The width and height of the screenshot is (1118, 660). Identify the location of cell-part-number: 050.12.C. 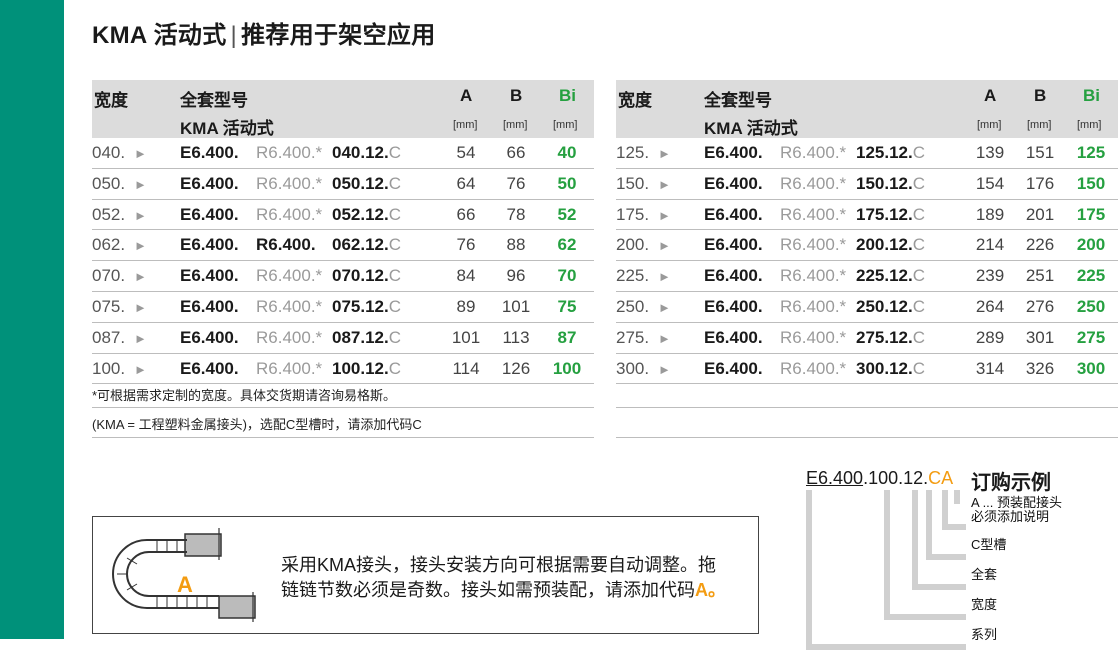
(366, 184).